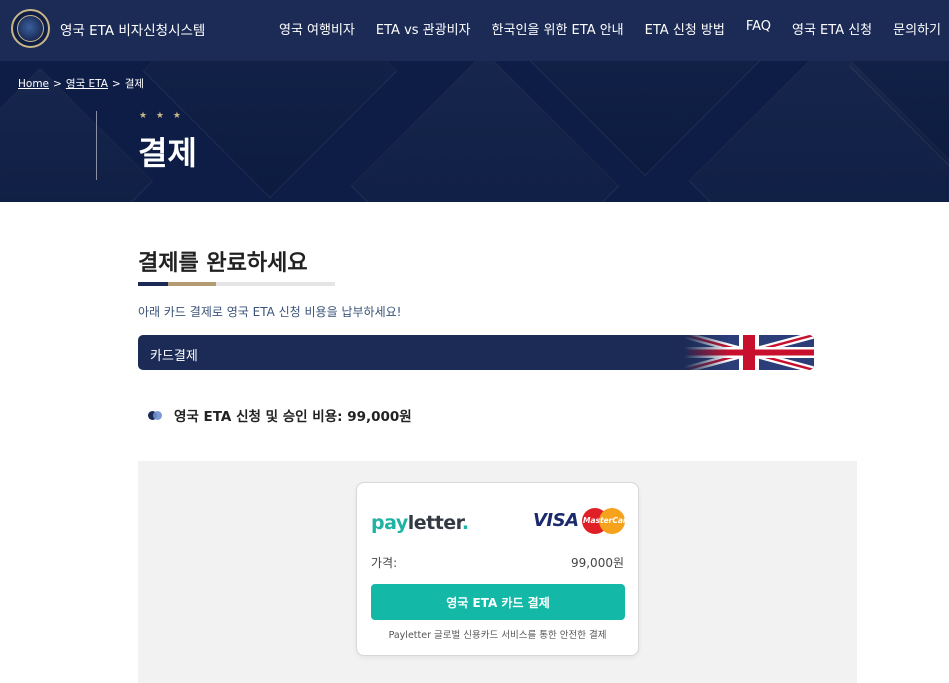 Image resolution: width=949 pixels, height=683 pixels. Describe the element at coordinates (384, 563) in the screenshot. I see `price-label: 가격:` at that location.